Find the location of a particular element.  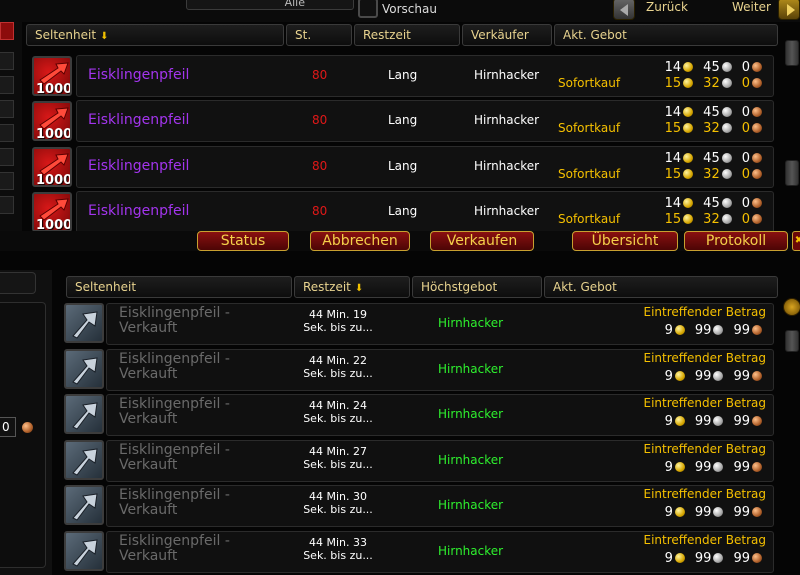

stack-count: 1000 is located at coordinates (54, 134).